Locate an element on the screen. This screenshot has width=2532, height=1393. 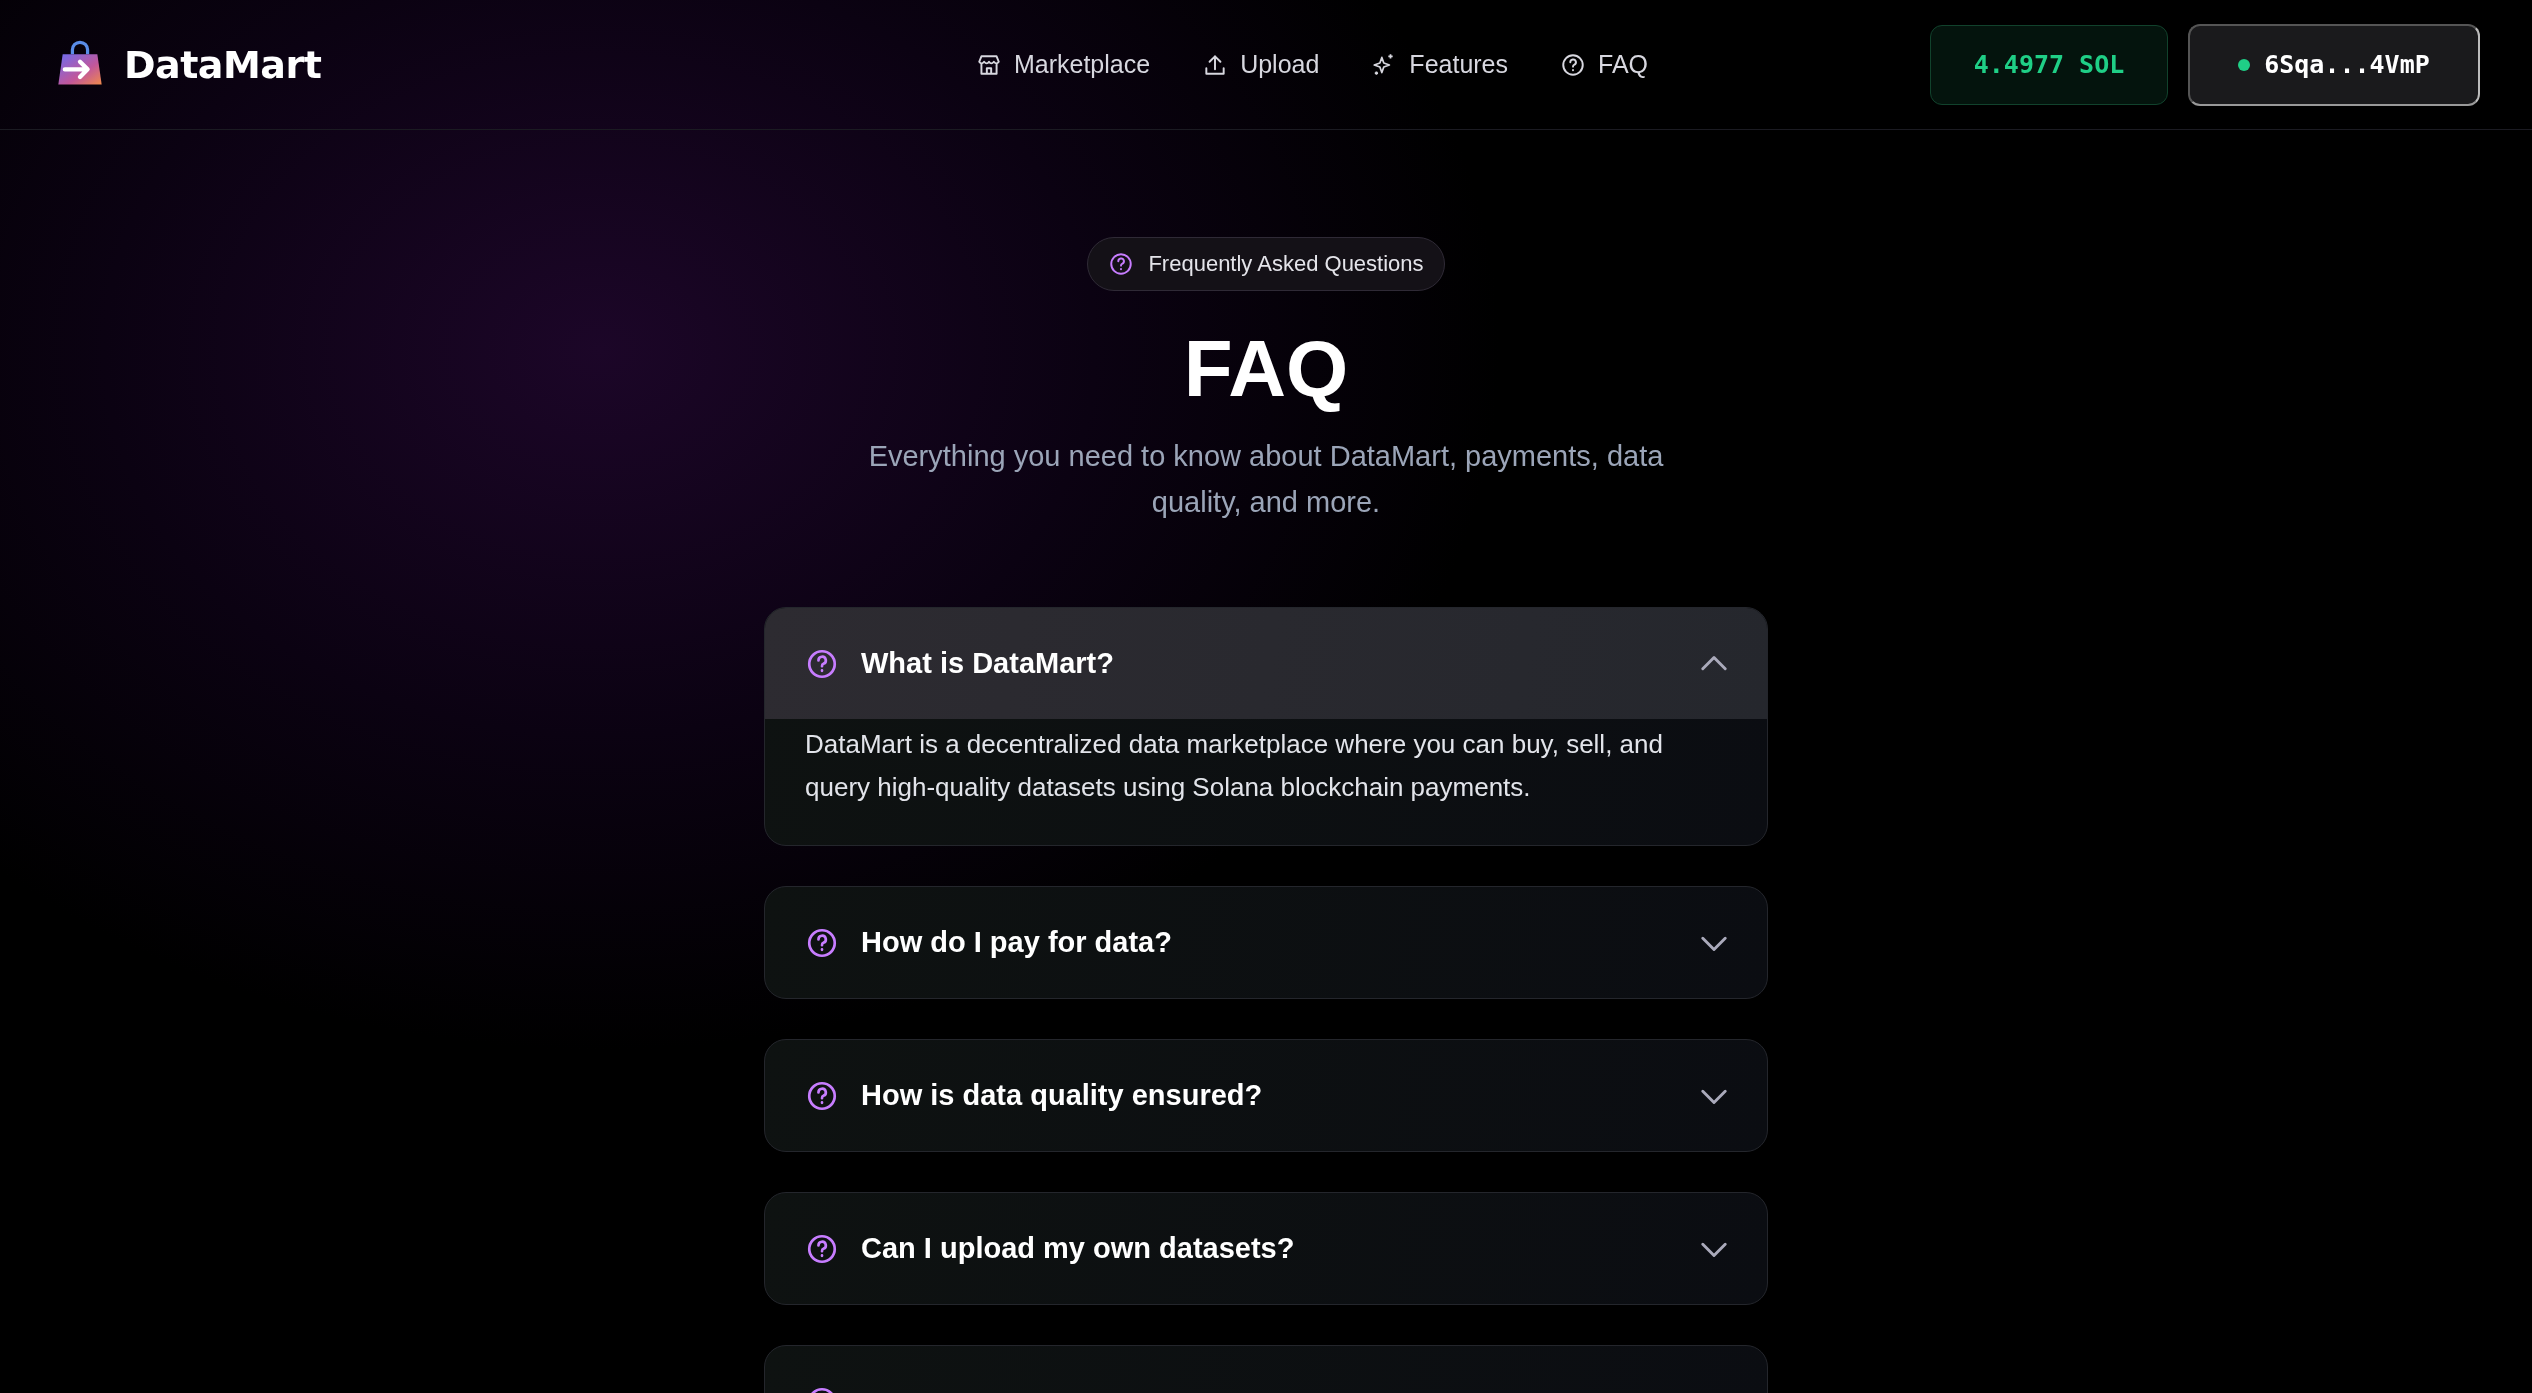
page-title: FAQ is located at coordinates (1266, 369).